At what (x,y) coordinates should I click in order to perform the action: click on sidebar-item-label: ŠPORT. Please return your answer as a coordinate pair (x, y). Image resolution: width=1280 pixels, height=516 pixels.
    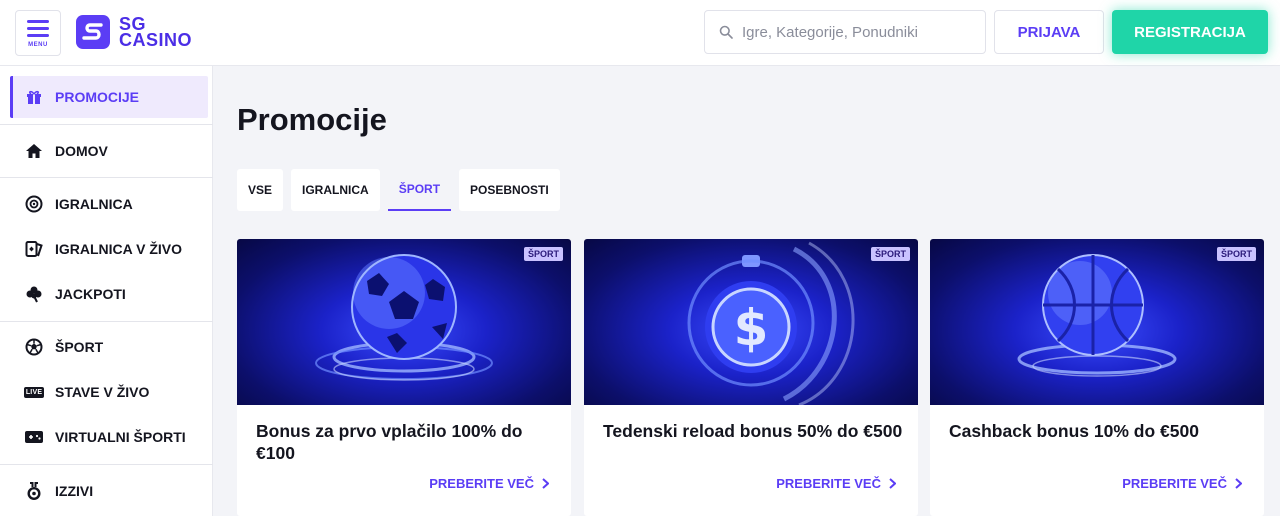
    Looking at the image, I should click on (79, 347).